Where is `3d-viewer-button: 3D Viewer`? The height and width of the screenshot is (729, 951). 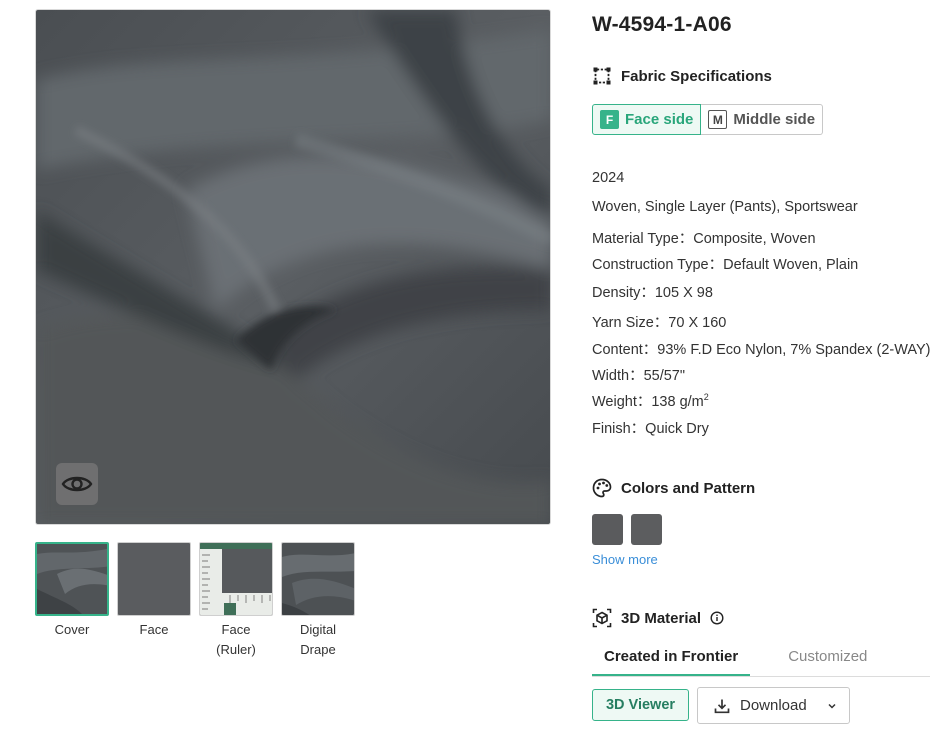 3d-viewer-button: 3D Viewer is located at coordinates (640, 705).